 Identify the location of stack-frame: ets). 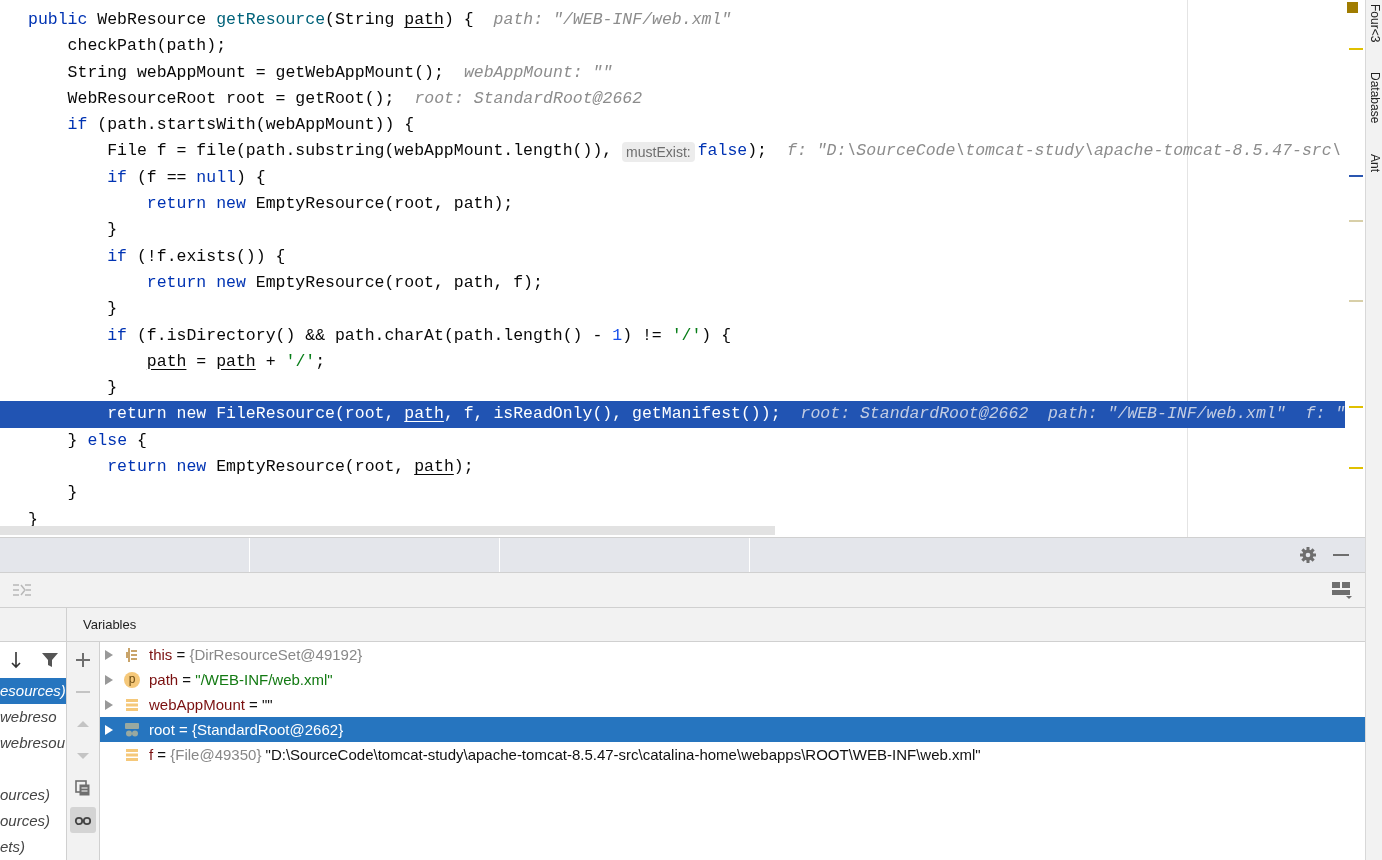
(33, 847).